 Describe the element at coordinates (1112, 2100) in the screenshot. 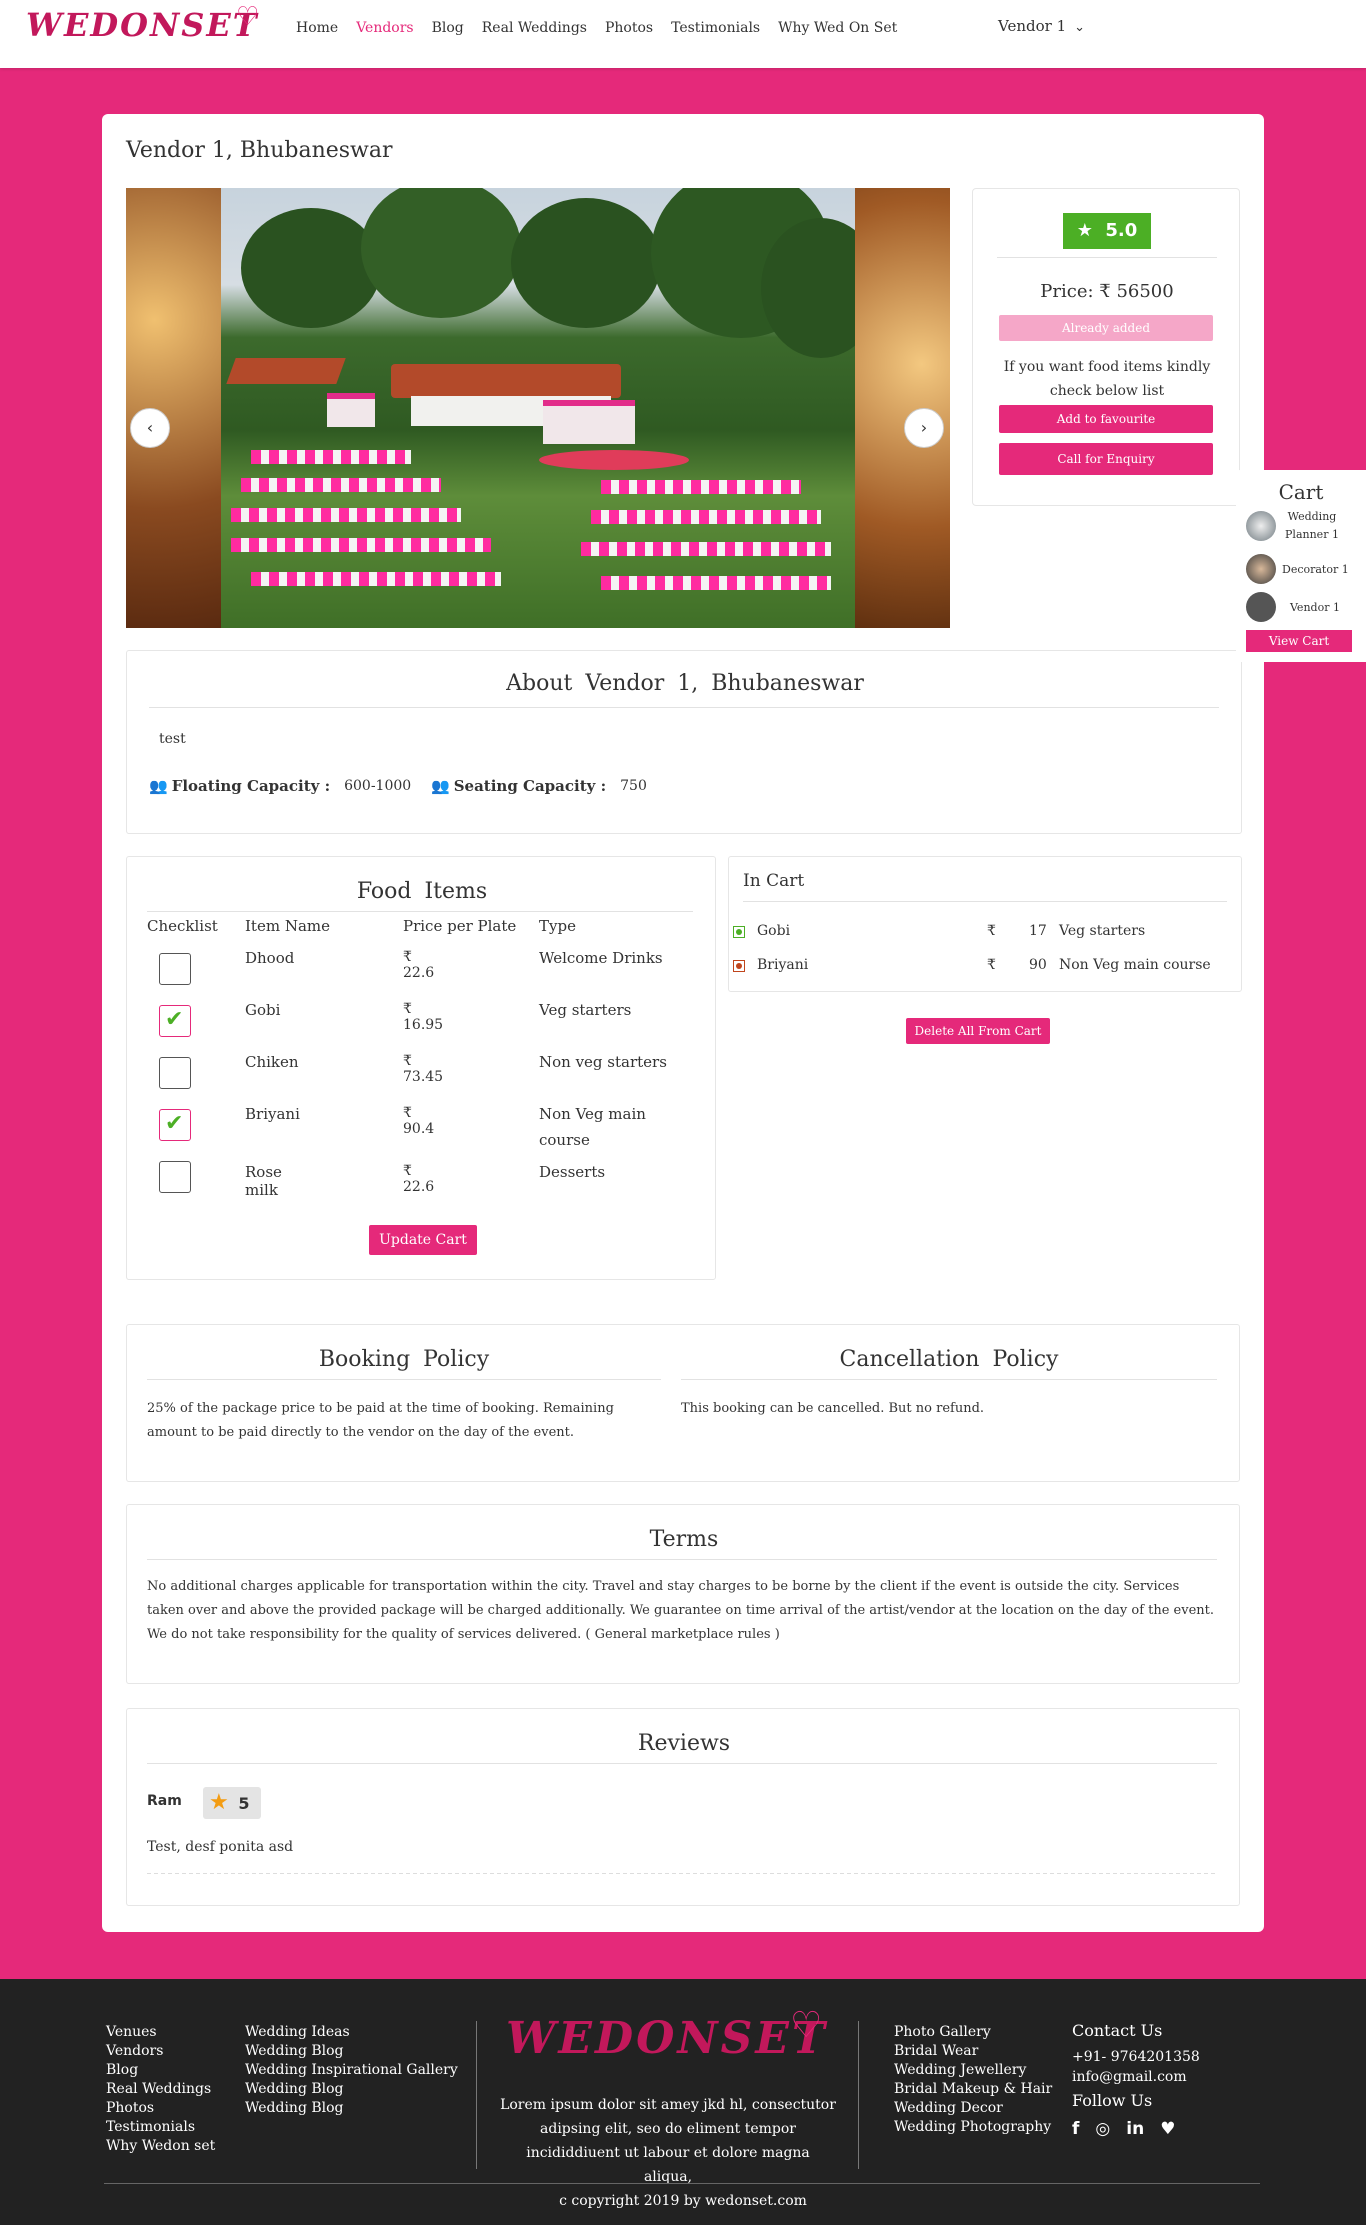

I see `follow-heading: Follow Us` at that location.